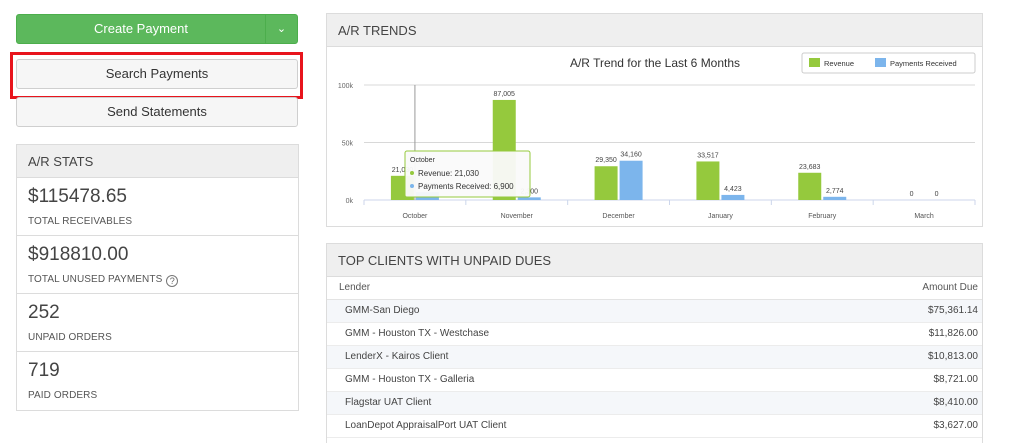 This screenshot has width=1024, height=443. What do you see at coordinates (654, 380) in the screenshot?
I see `table-row: GMM - Houston TX - Galleria $8,721.00` at bounding box center [654, 380].